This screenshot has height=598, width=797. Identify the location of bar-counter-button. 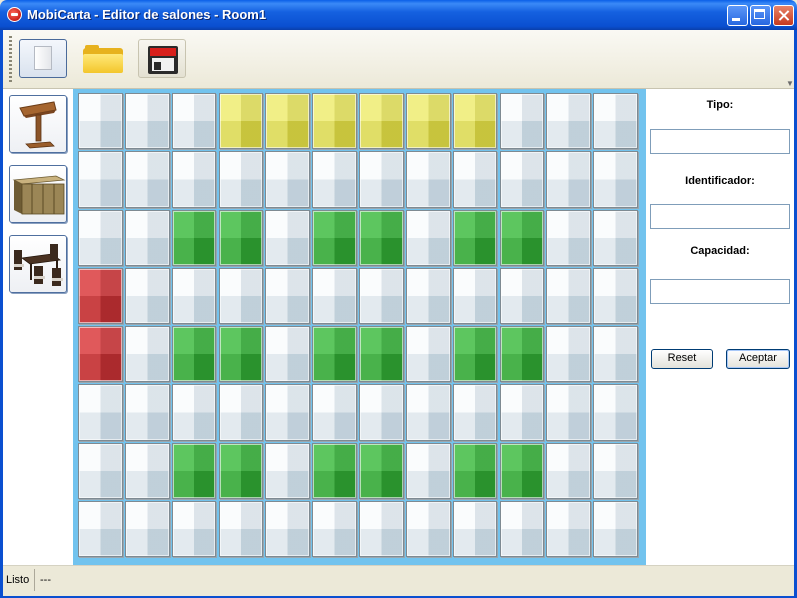
(38, 194).